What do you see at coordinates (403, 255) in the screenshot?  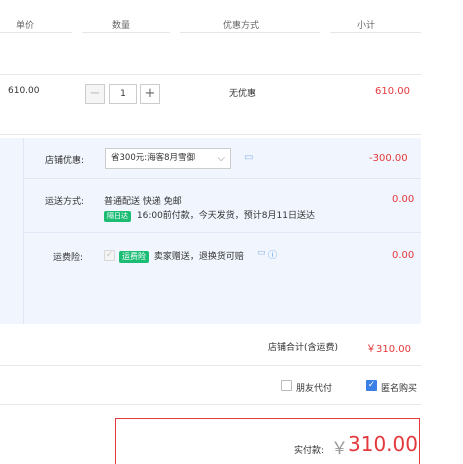 I see `insurance-amount: 0.00` at bounding box center [403, 255].